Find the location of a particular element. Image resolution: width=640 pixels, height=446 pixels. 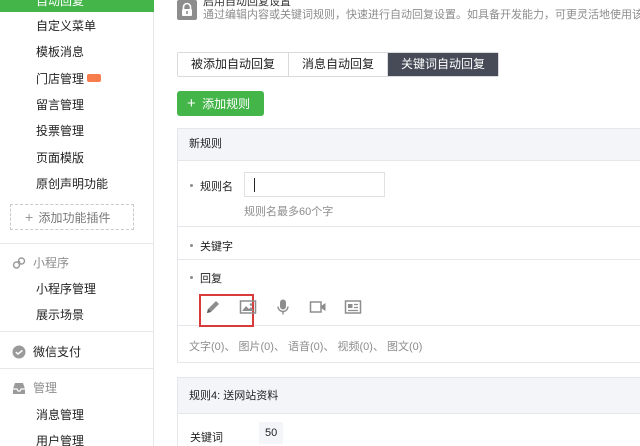

sidebar-item-comment-management: 留言管理 is located at coordinates (60, 105).